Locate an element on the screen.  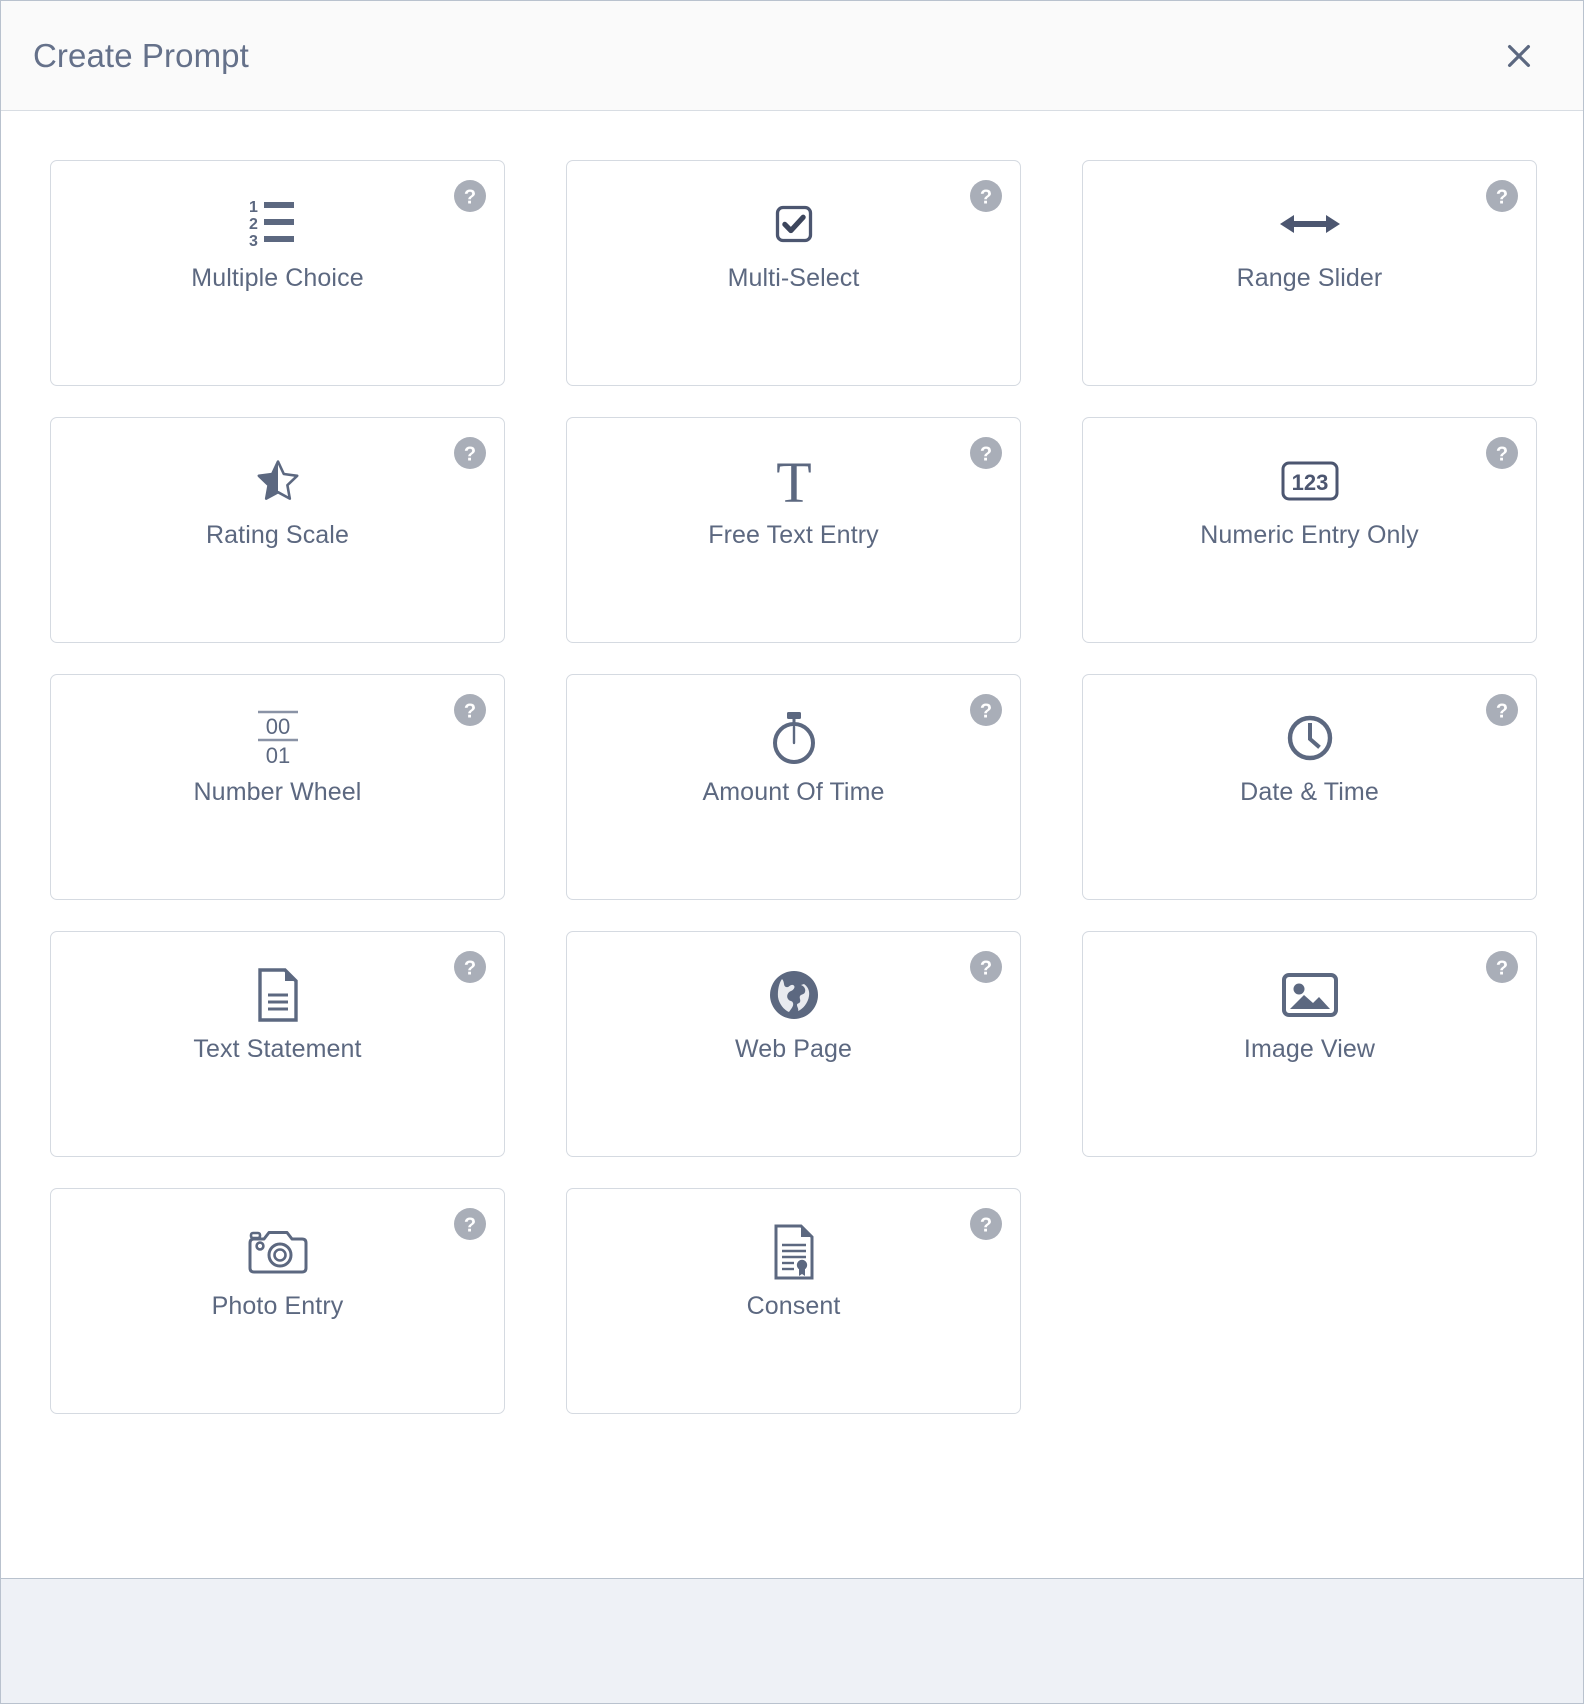
page-title: Create Prompt is located at coordinates (141, 55).